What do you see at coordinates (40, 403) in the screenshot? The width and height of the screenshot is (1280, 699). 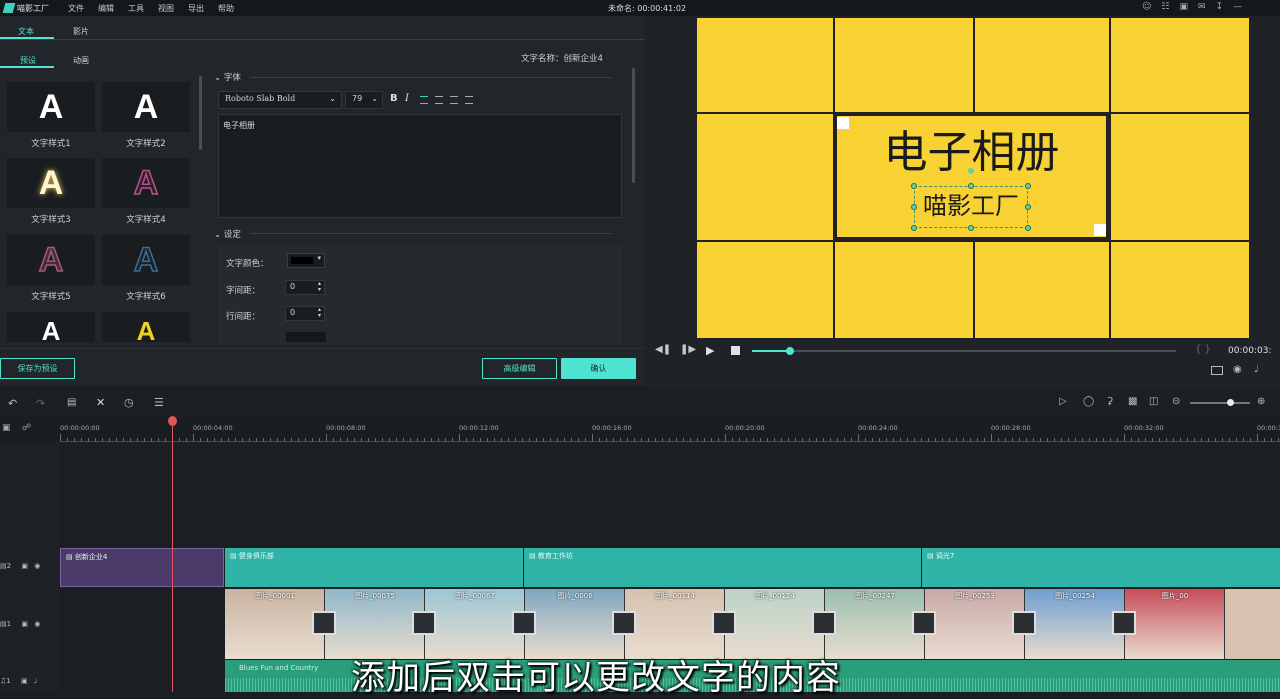 I see `redo-icon: ↷` at bounding box center [40, 403].